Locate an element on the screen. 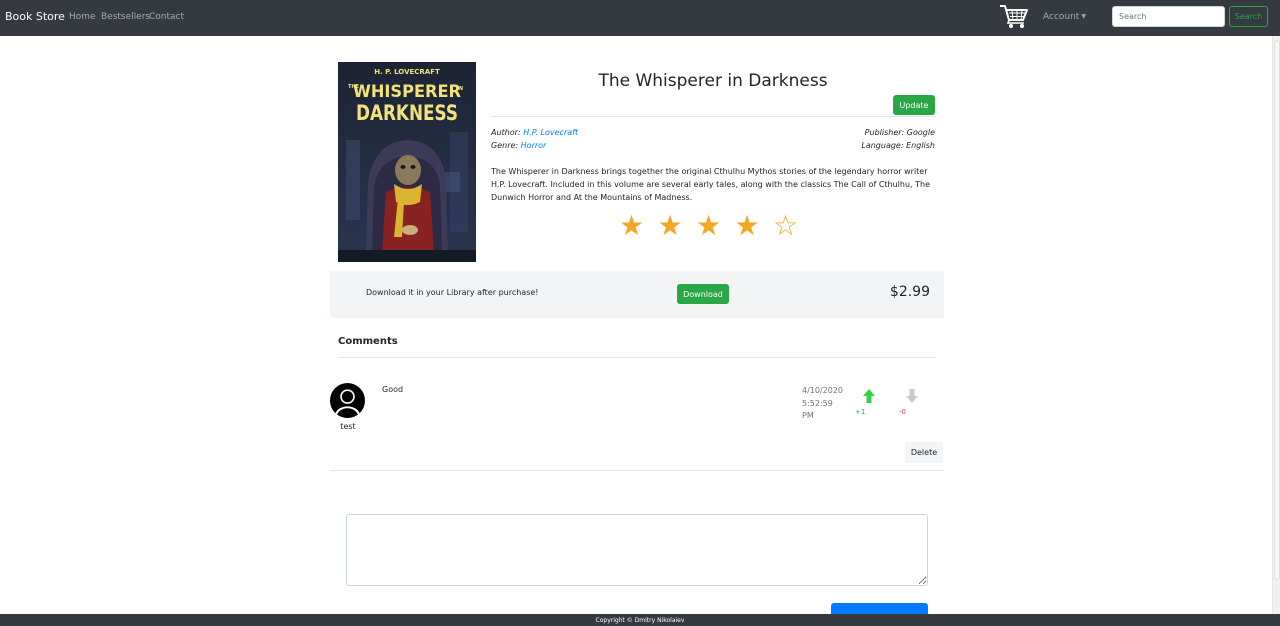 The height and width of the screenshot is (626, 1280). book-language: Language: English is located at coordinates (898, 145).